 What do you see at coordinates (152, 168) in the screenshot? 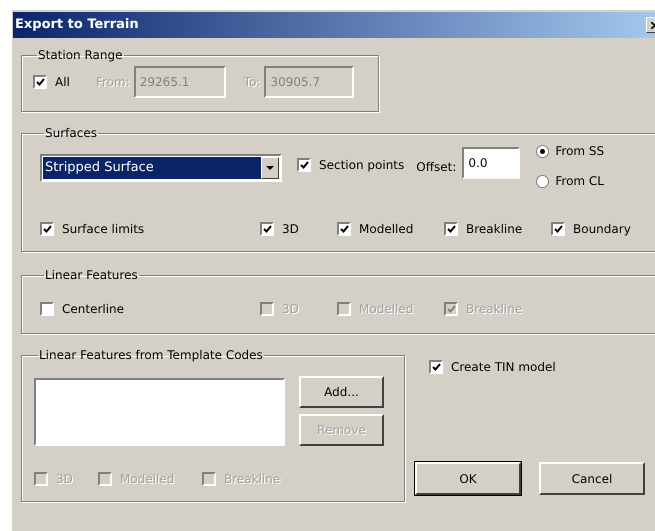
I see `dropdown-value: Stripped Surface` at bounding box center [152, 168].